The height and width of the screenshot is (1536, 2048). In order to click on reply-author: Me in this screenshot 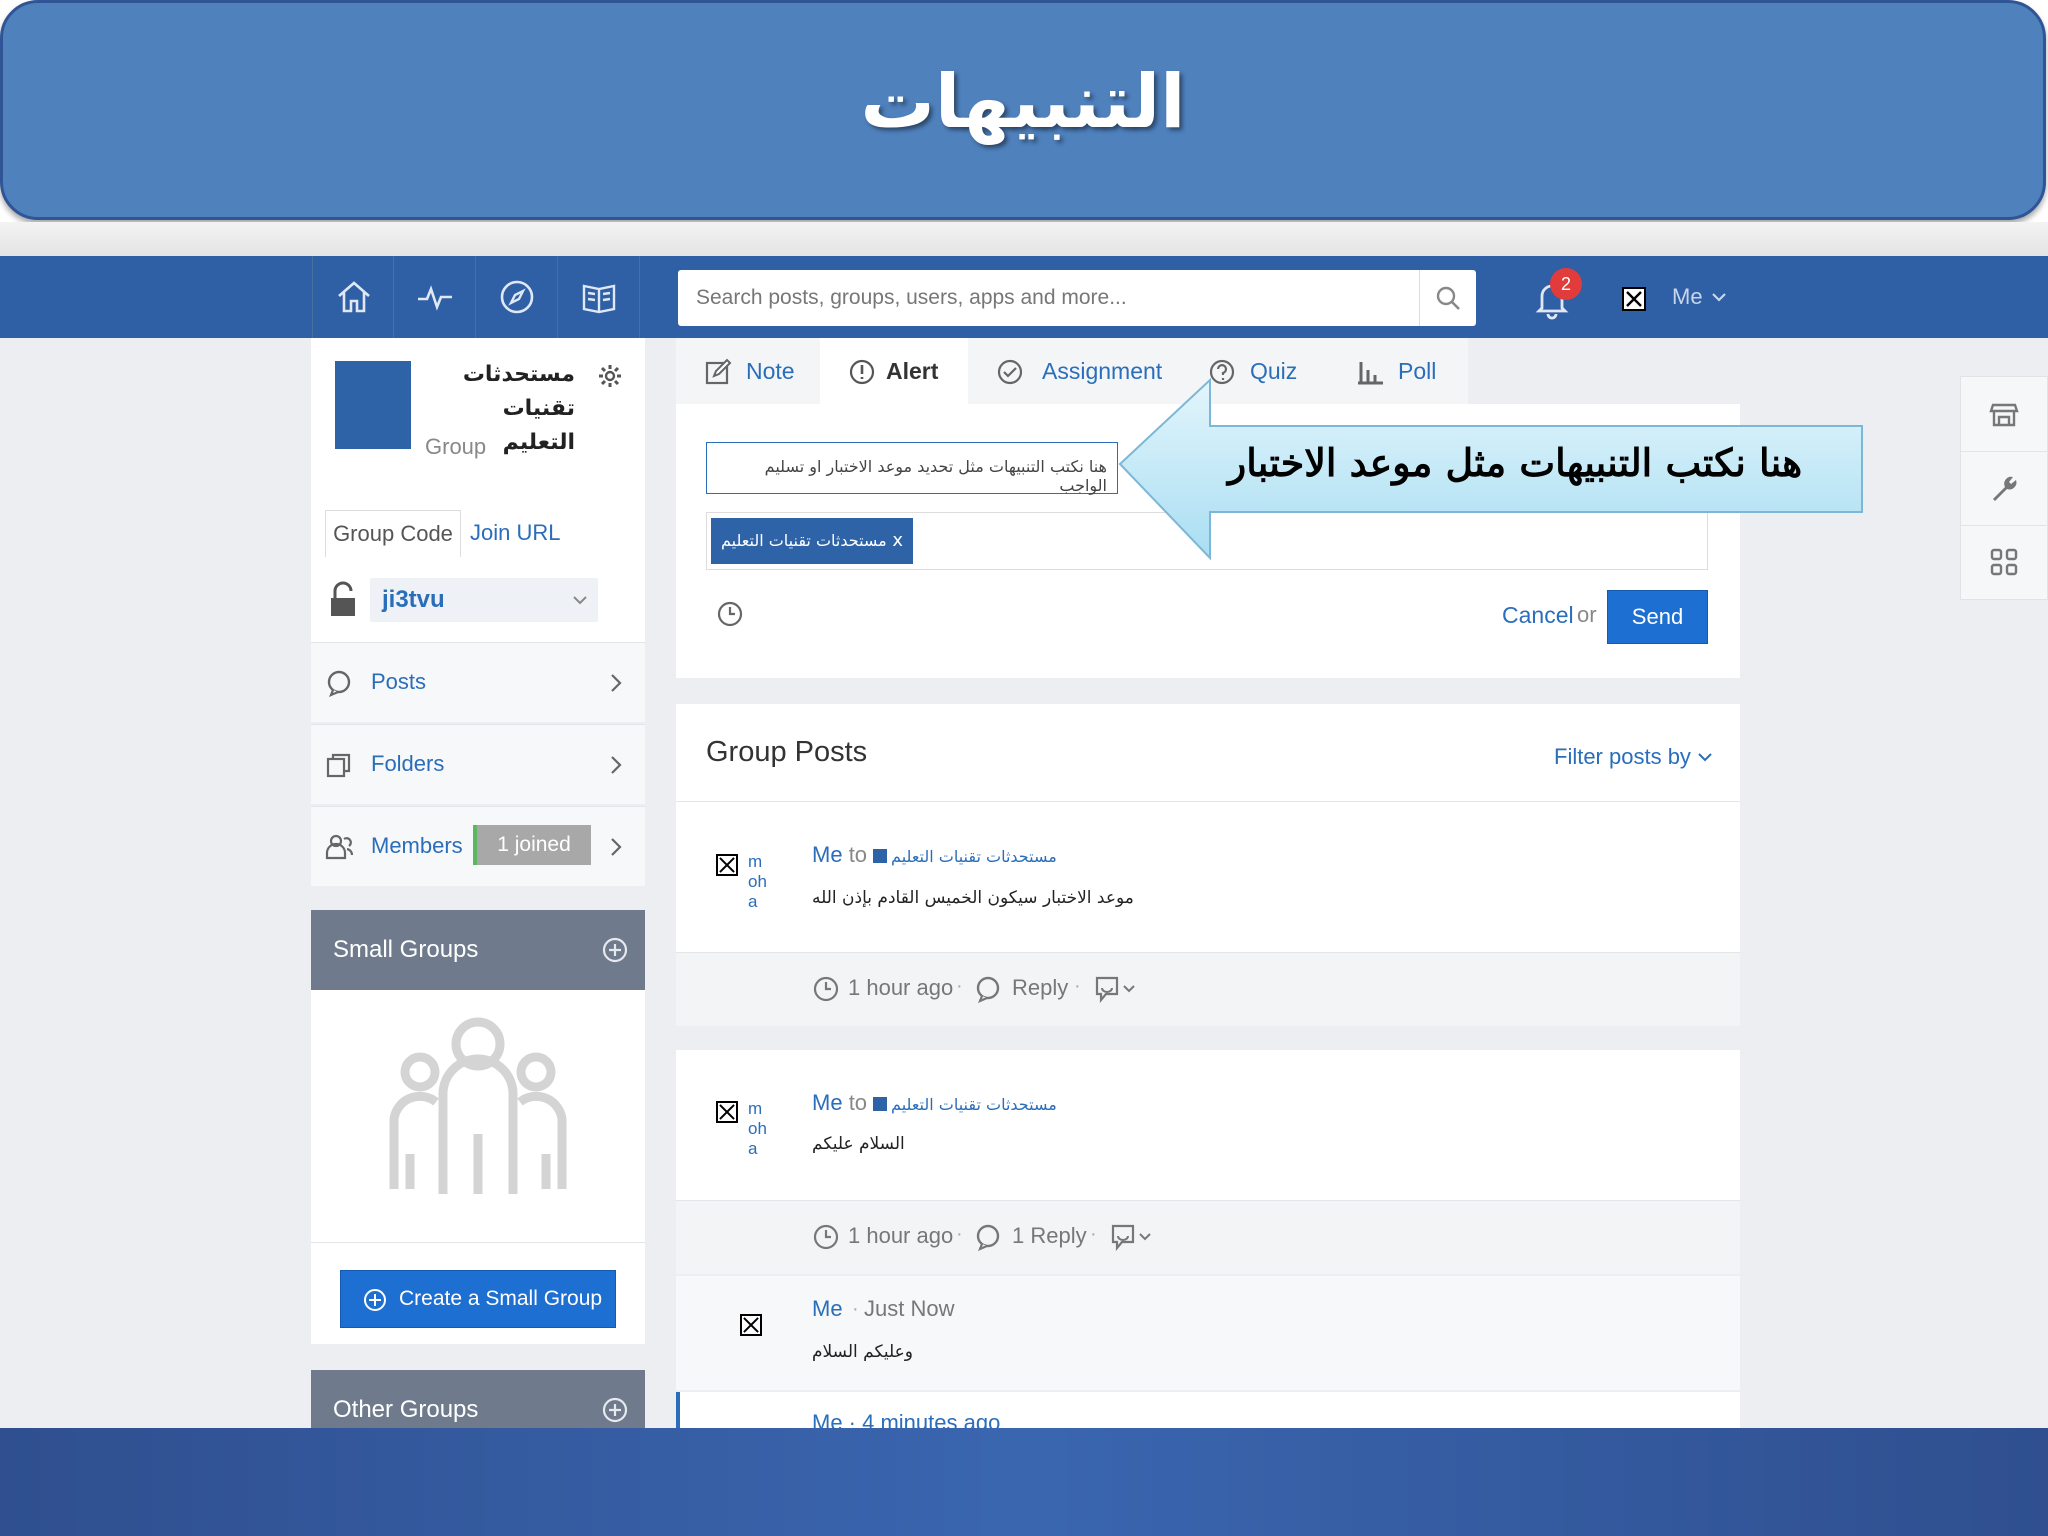, I will do `click(827, 1309)`.